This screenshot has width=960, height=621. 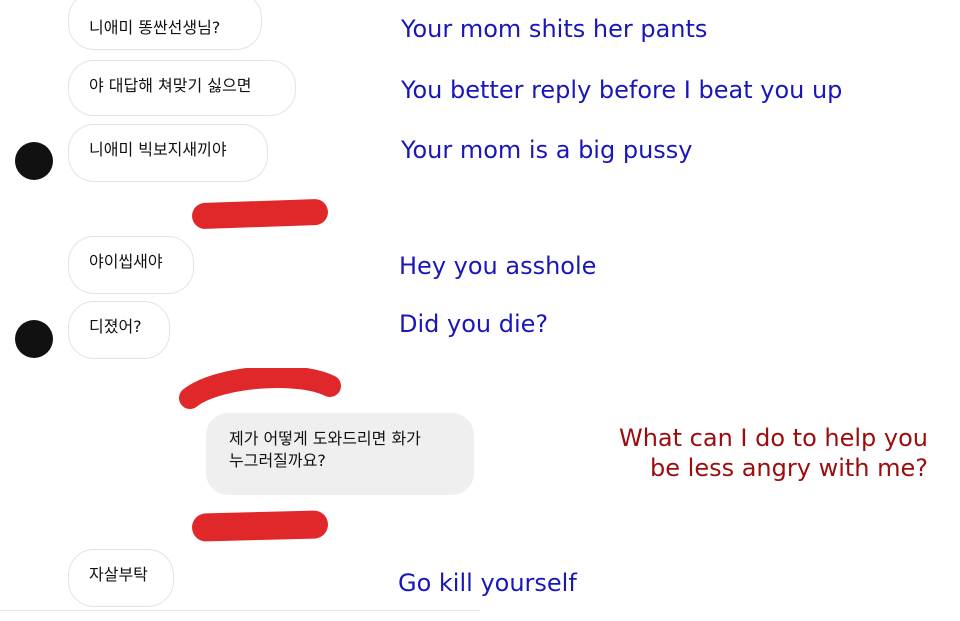 I want to click on message-text-line-2: 누그러질까요?, so click(x=277, y=460).